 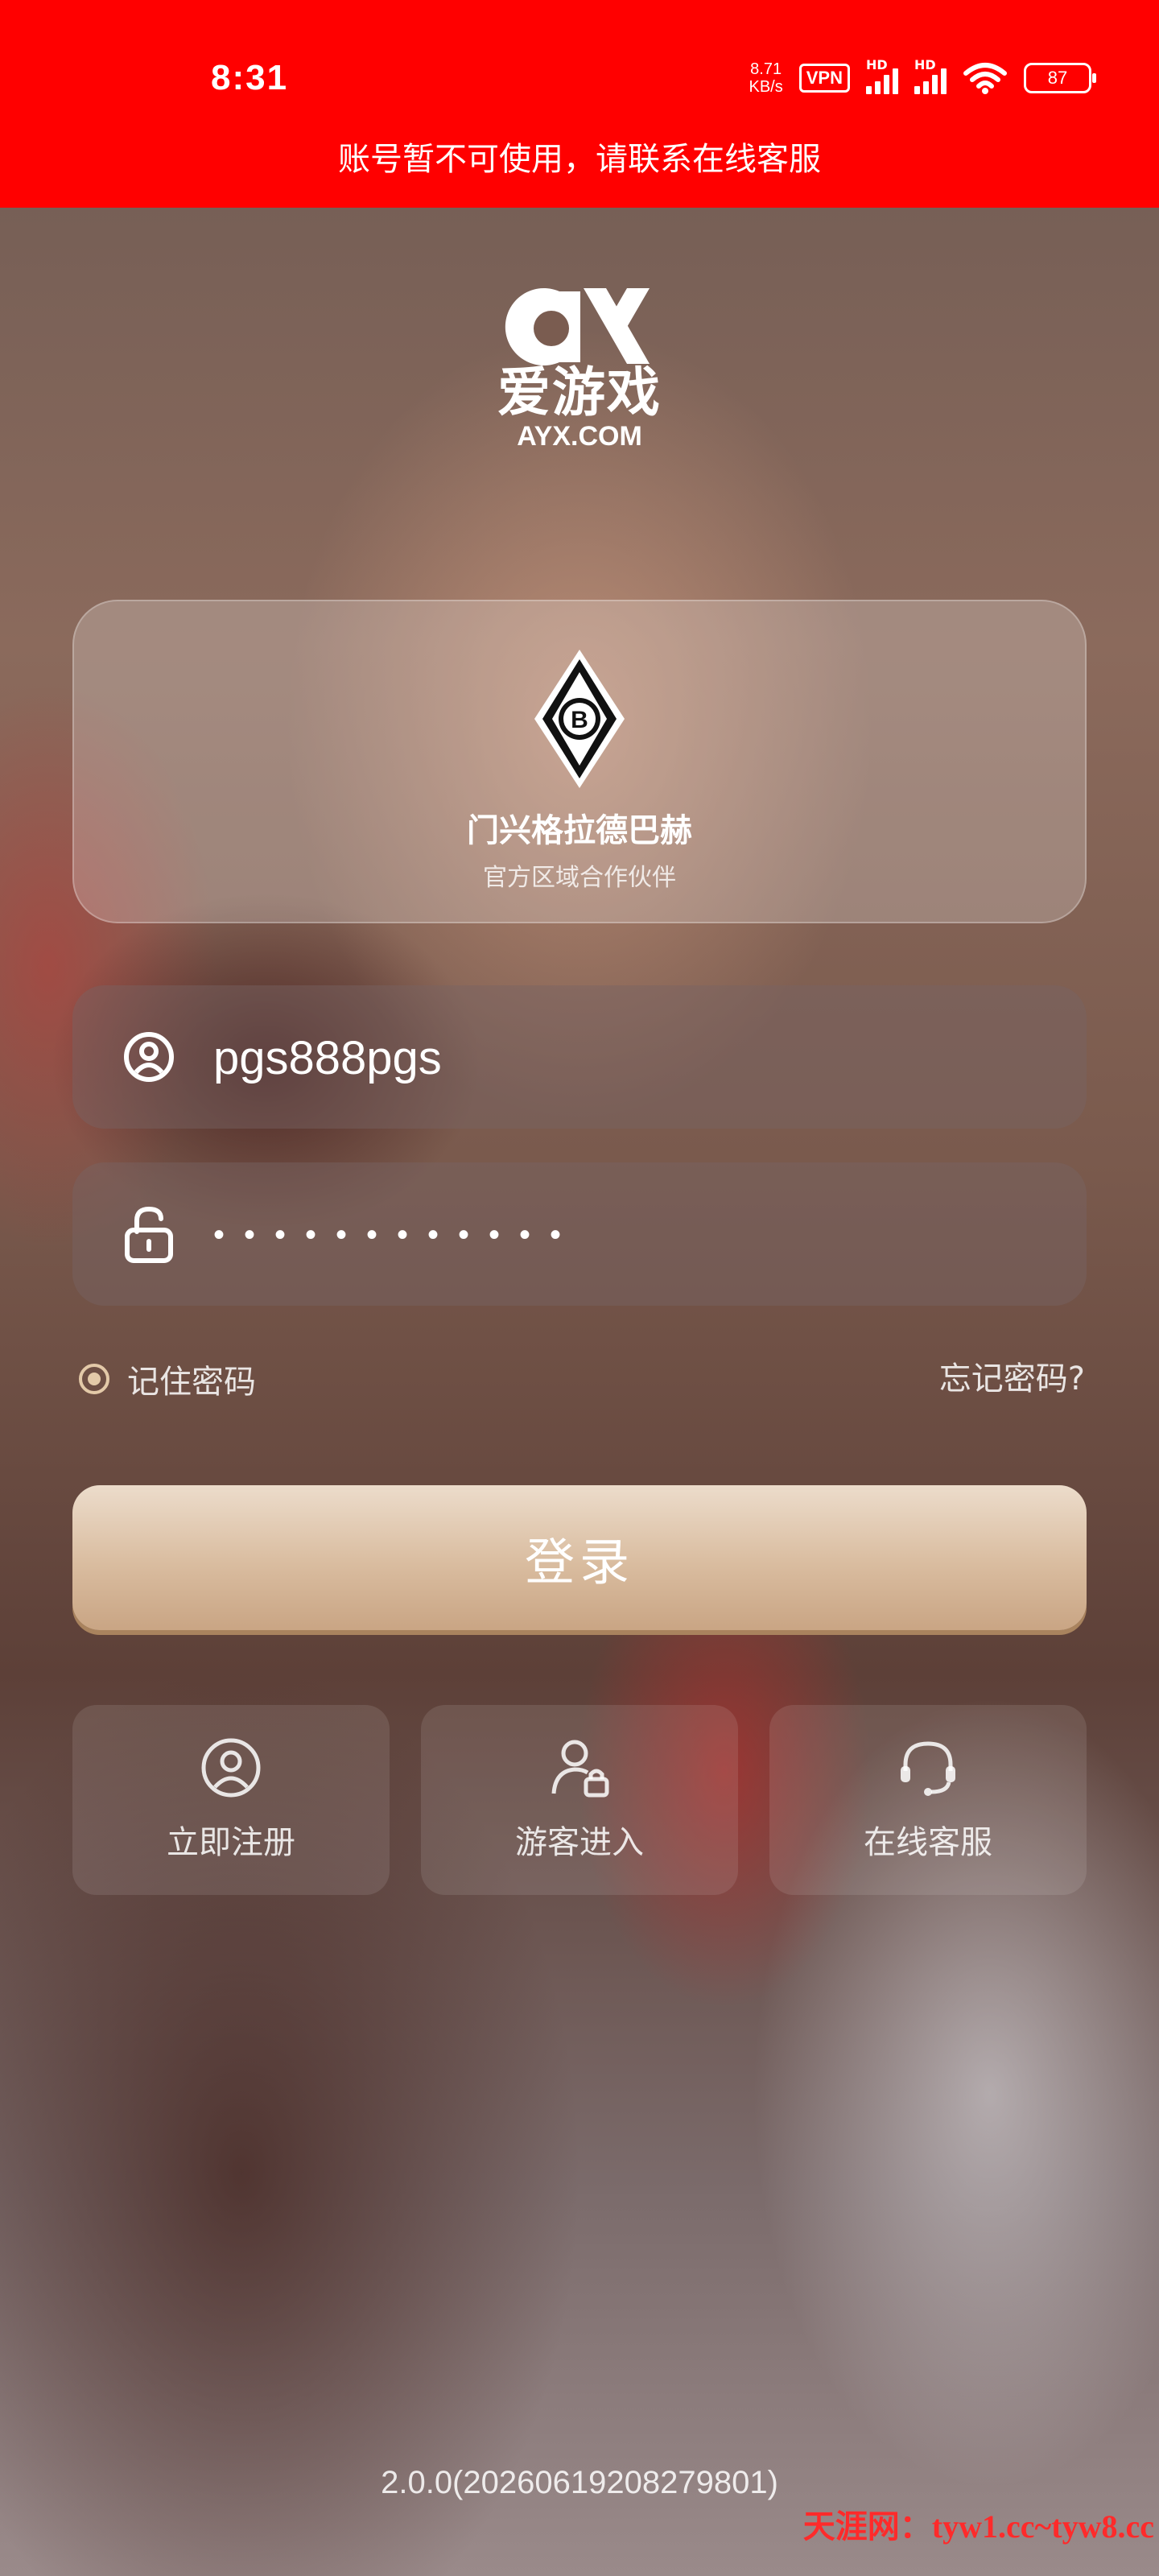 What do you see at coordinates (978, 2526) in the screenshot?
I see `watermark: 天涯网：tyw1.cc~tyw8.cc` at bounding box center [978, 2526].